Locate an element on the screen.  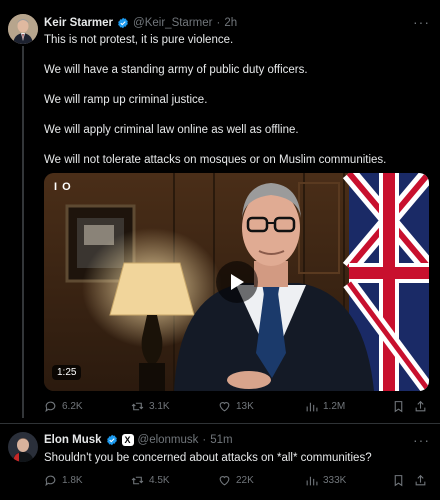
author-name: Elon Musk is located at coordinates (73, 440).